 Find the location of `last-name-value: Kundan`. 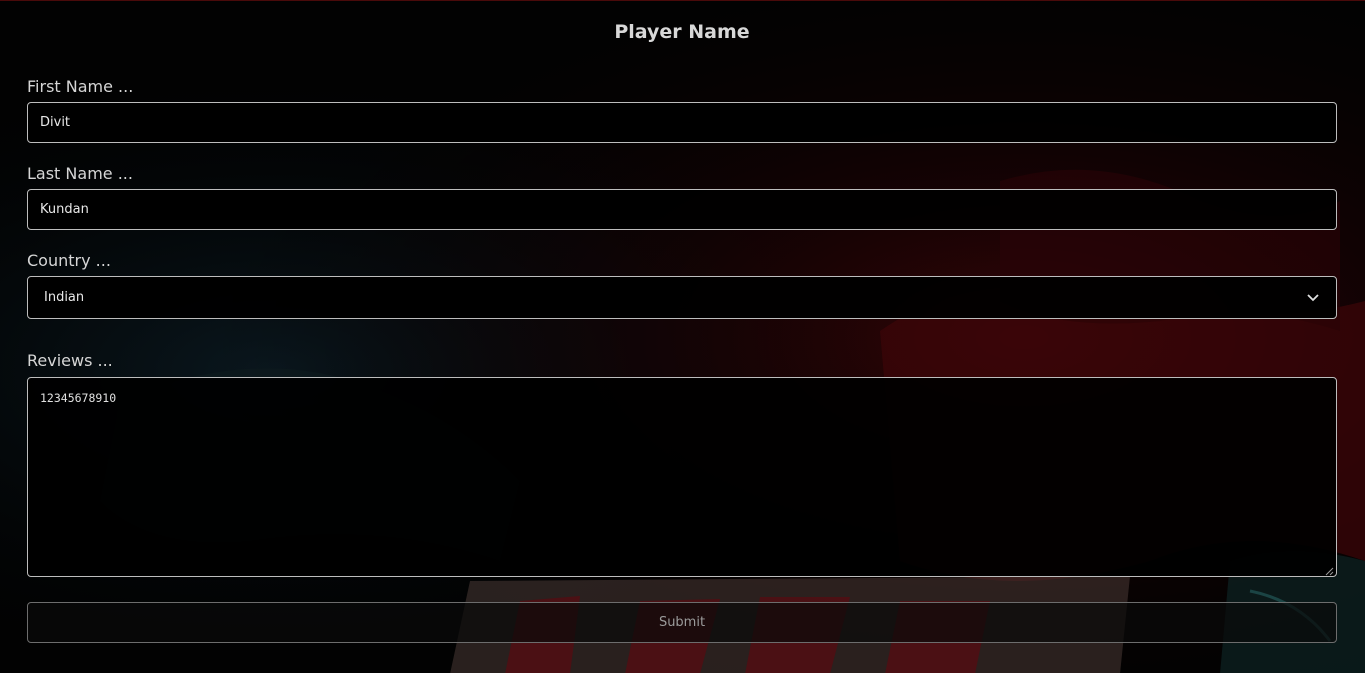

last-name-value: Kundan is located at coordinates (64, 209).